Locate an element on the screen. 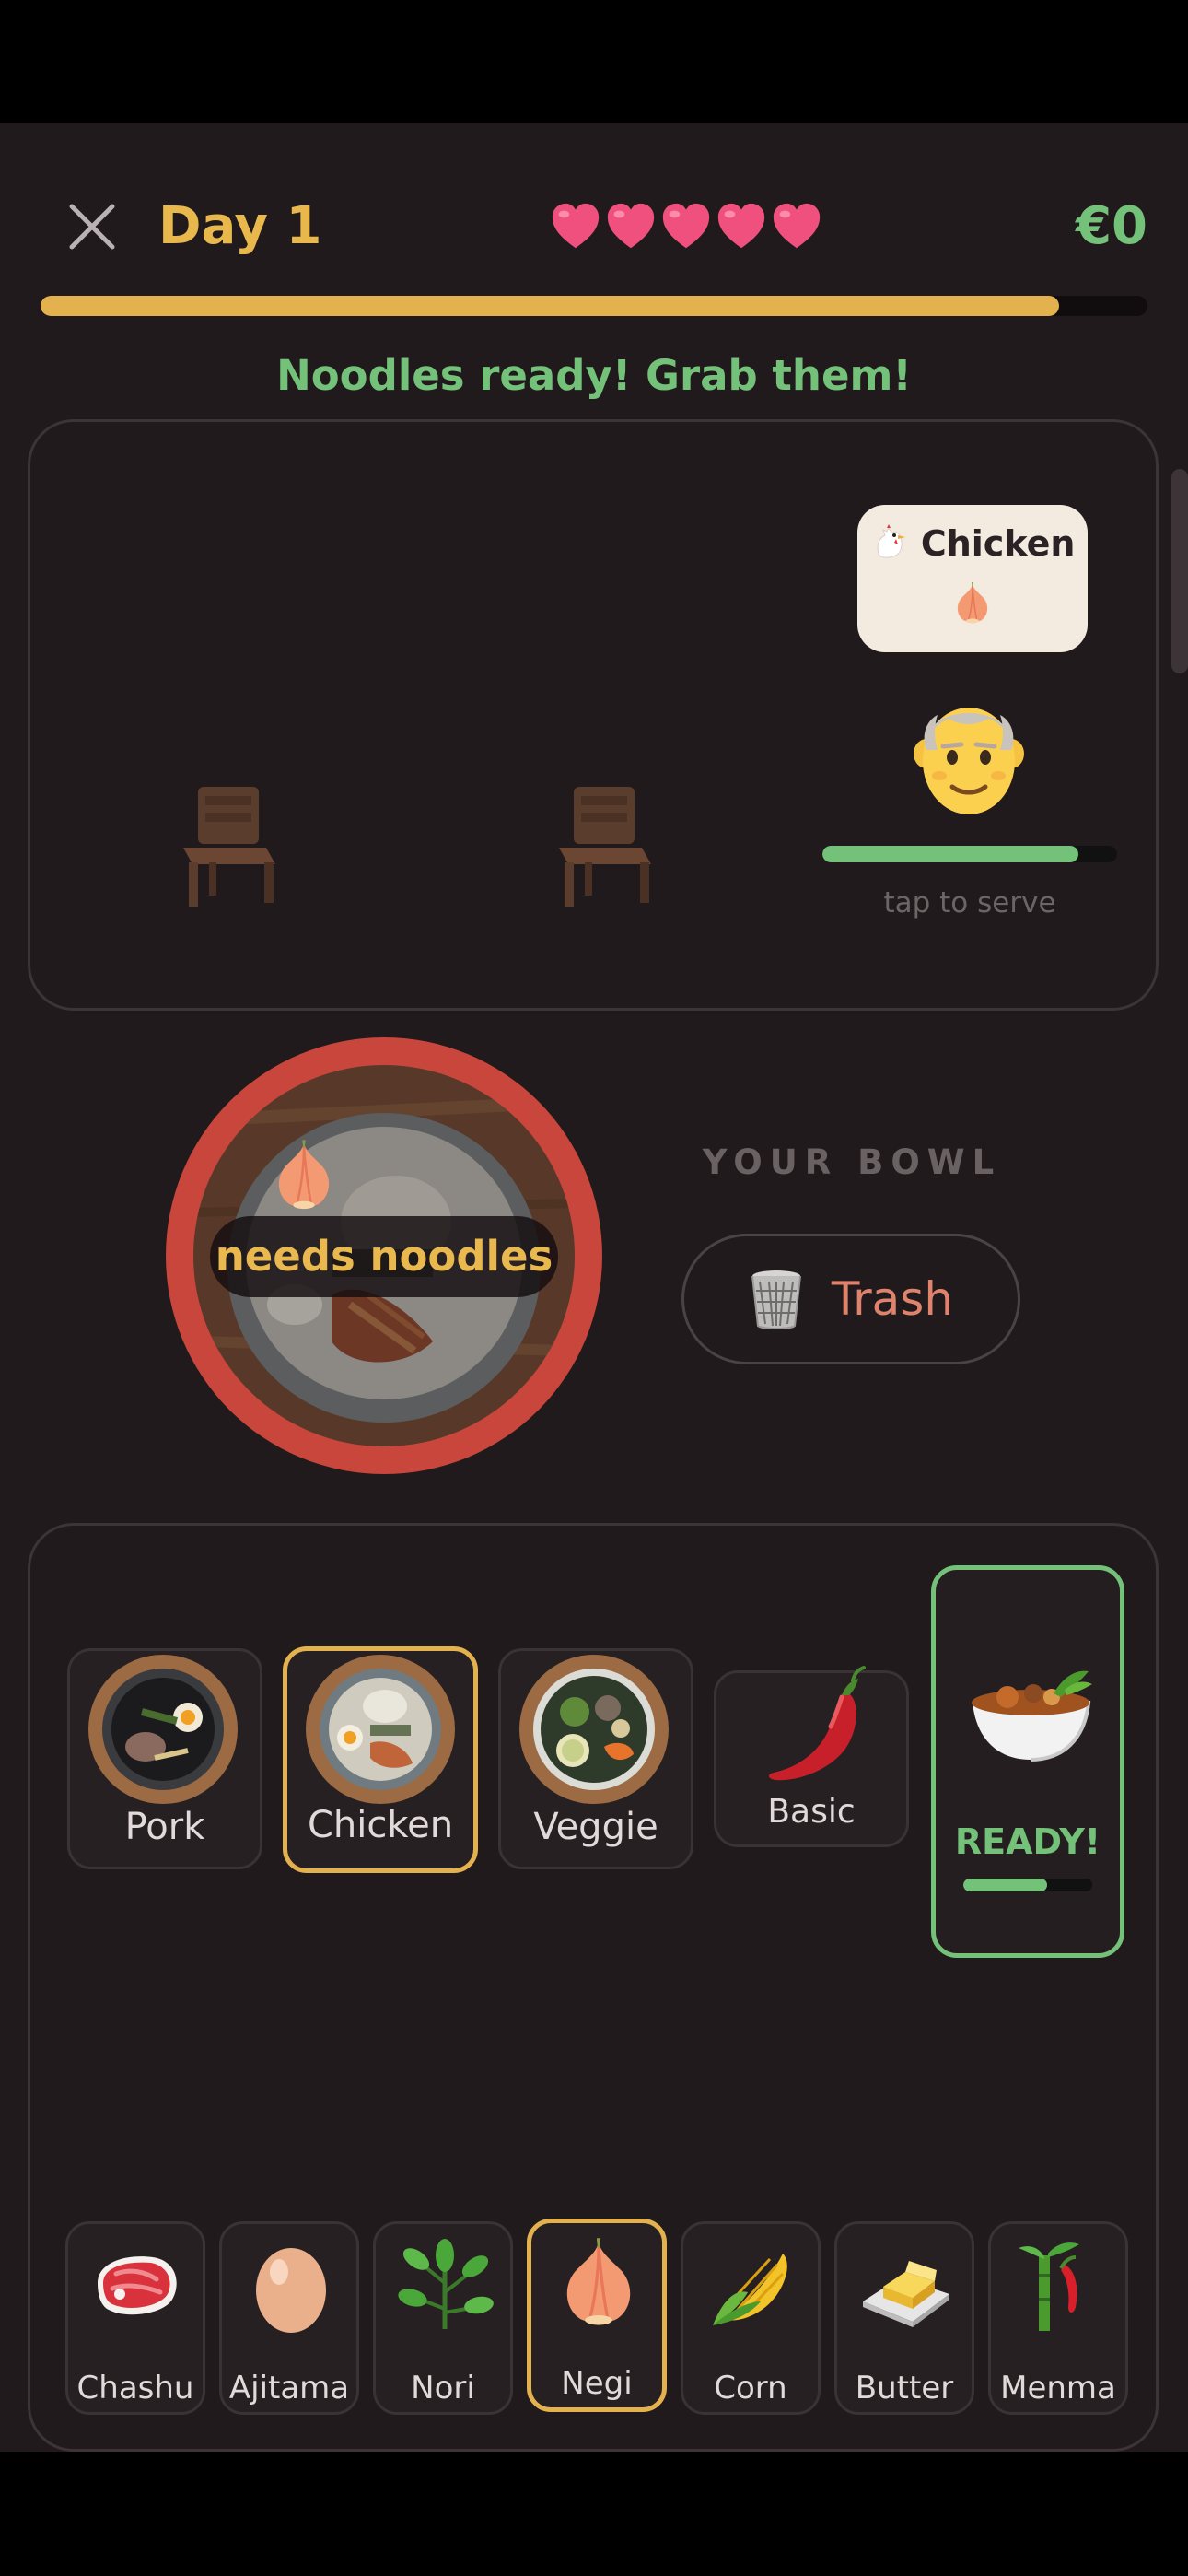 The image size is (1188, 2576). tap-to-serve-hint: tap to serve is located at coordinates (970, 902).